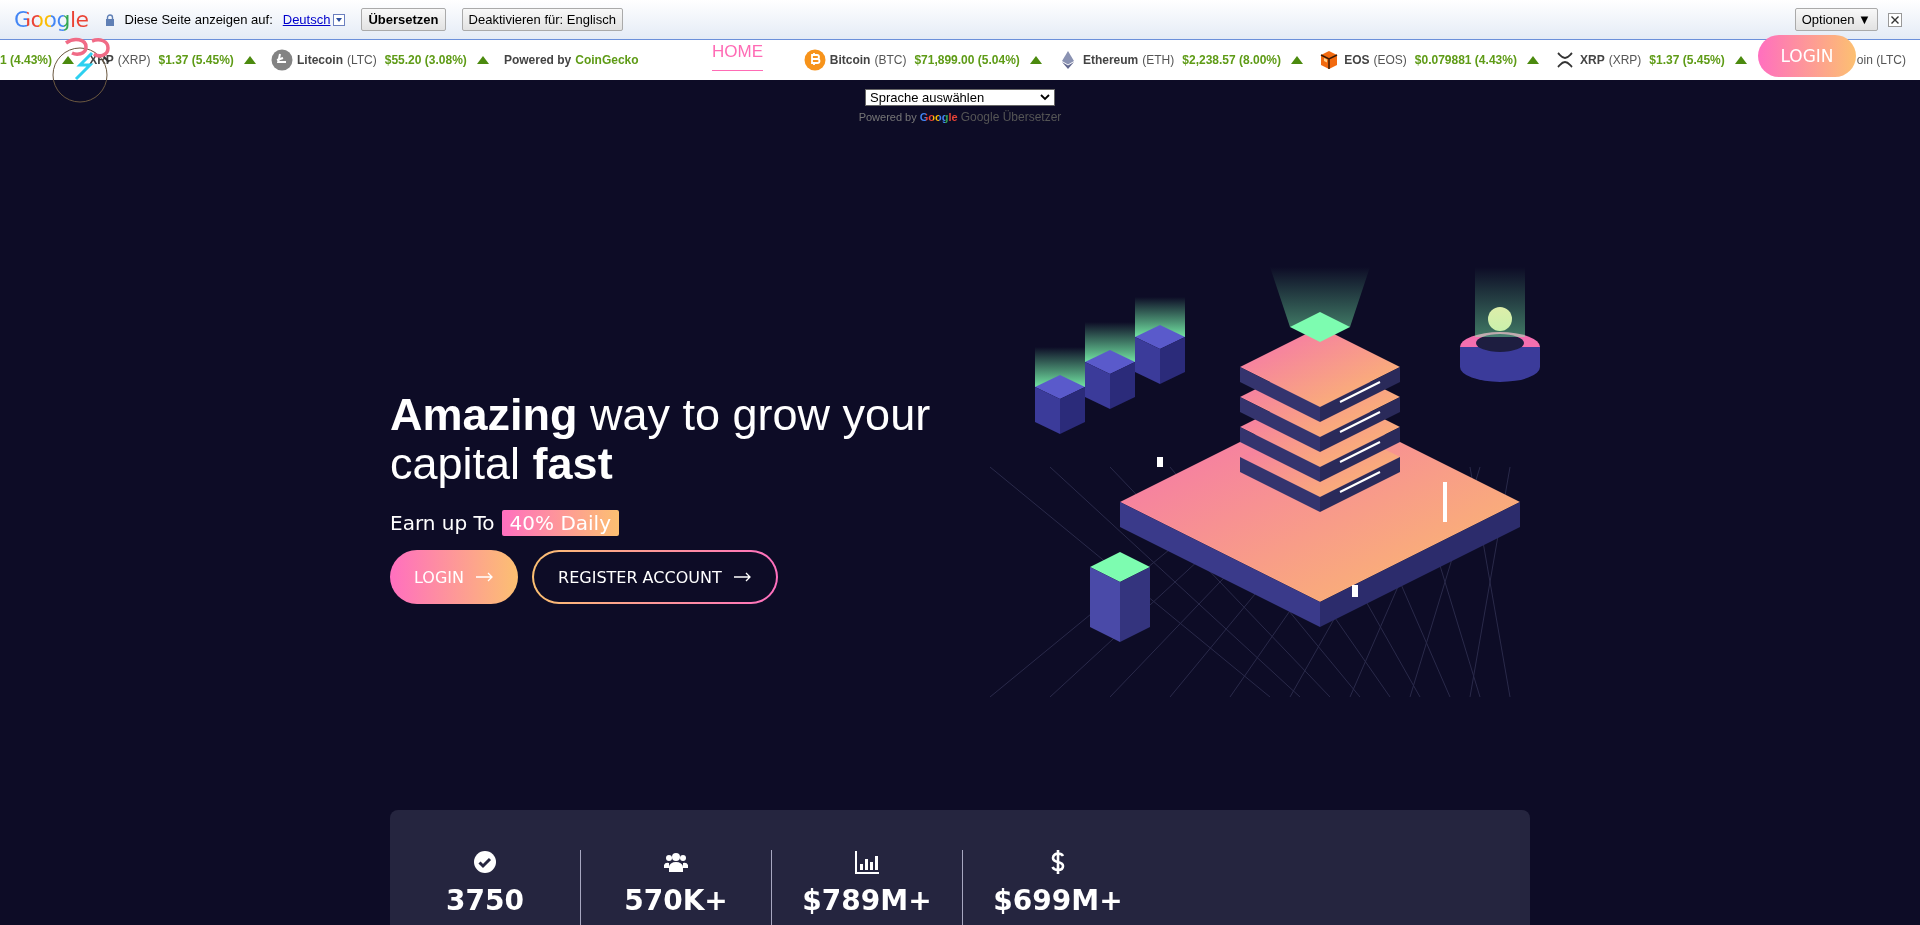  What do you see at coordinates (319, 60) in the screenshot?
I see `coin-name: Litecoin` at bounding box center [319, 60].